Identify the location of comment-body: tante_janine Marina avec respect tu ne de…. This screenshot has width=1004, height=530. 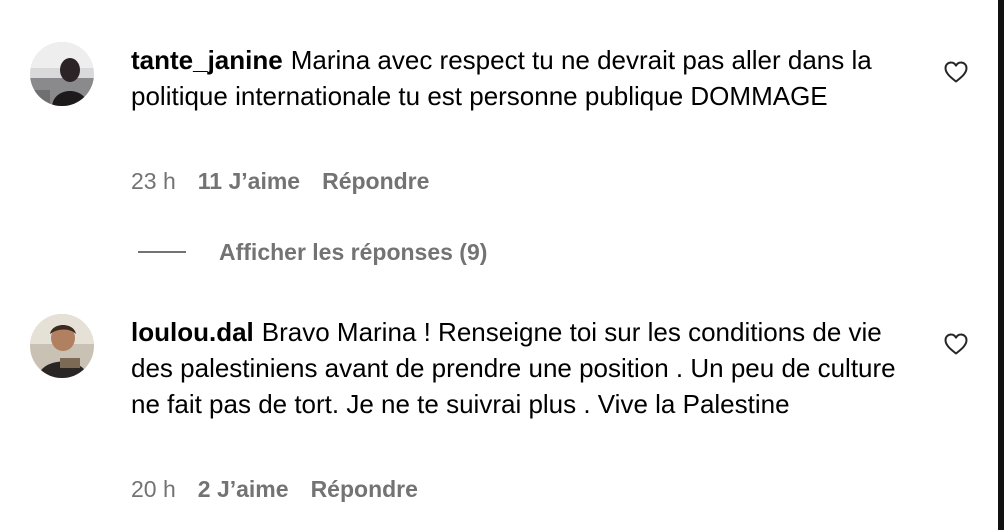
(526, 78).